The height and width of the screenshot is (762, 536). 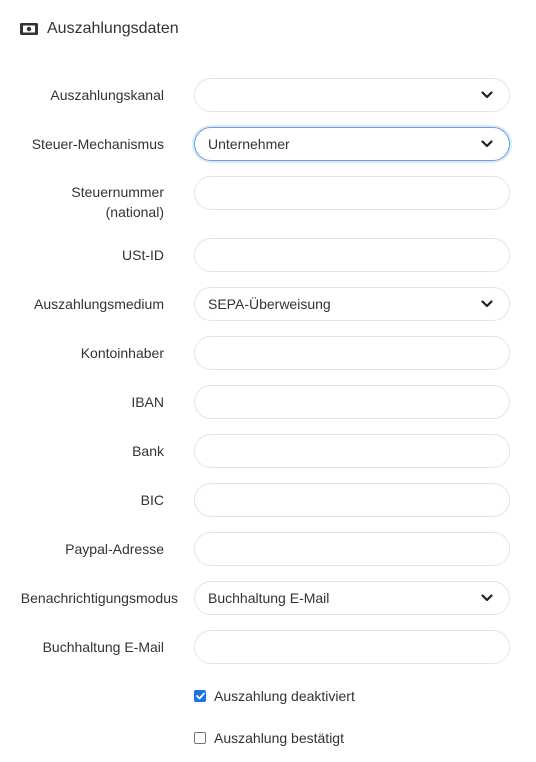 I want to click on steuer-mechanismus-value: Unternehmer, so click(x=249, y=144).